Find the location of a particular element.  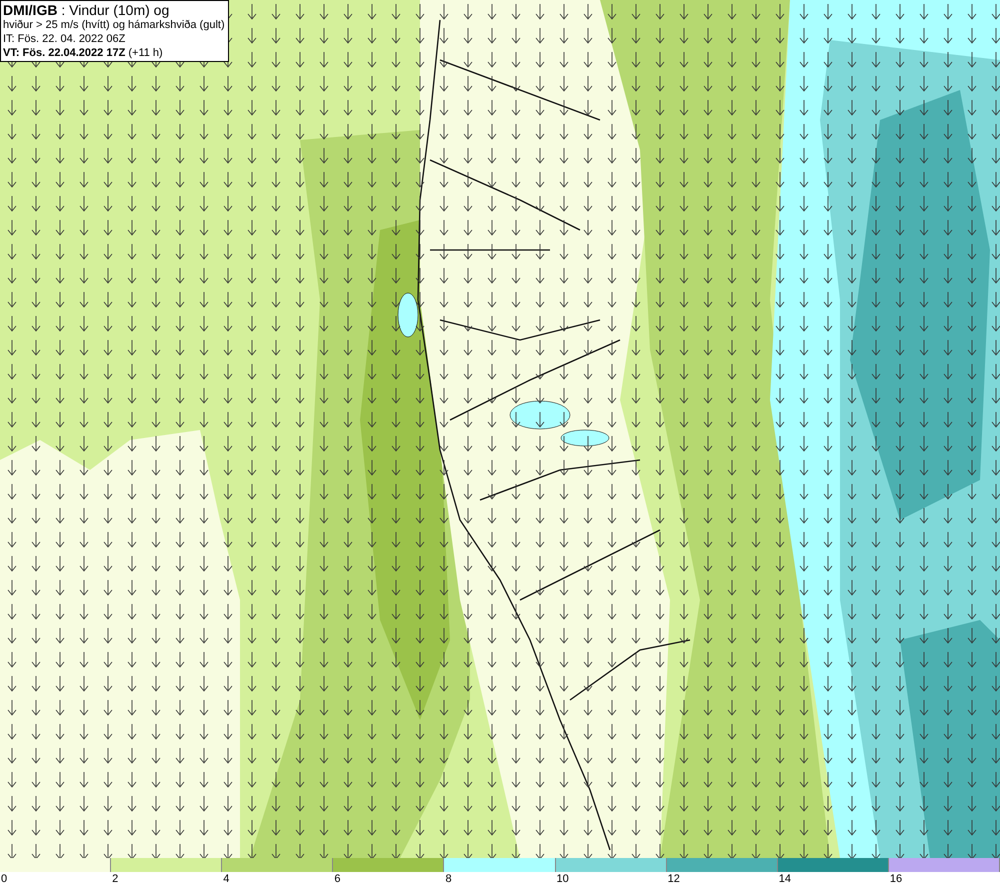

legend-label: 16 is located at coordinates (895, 879).